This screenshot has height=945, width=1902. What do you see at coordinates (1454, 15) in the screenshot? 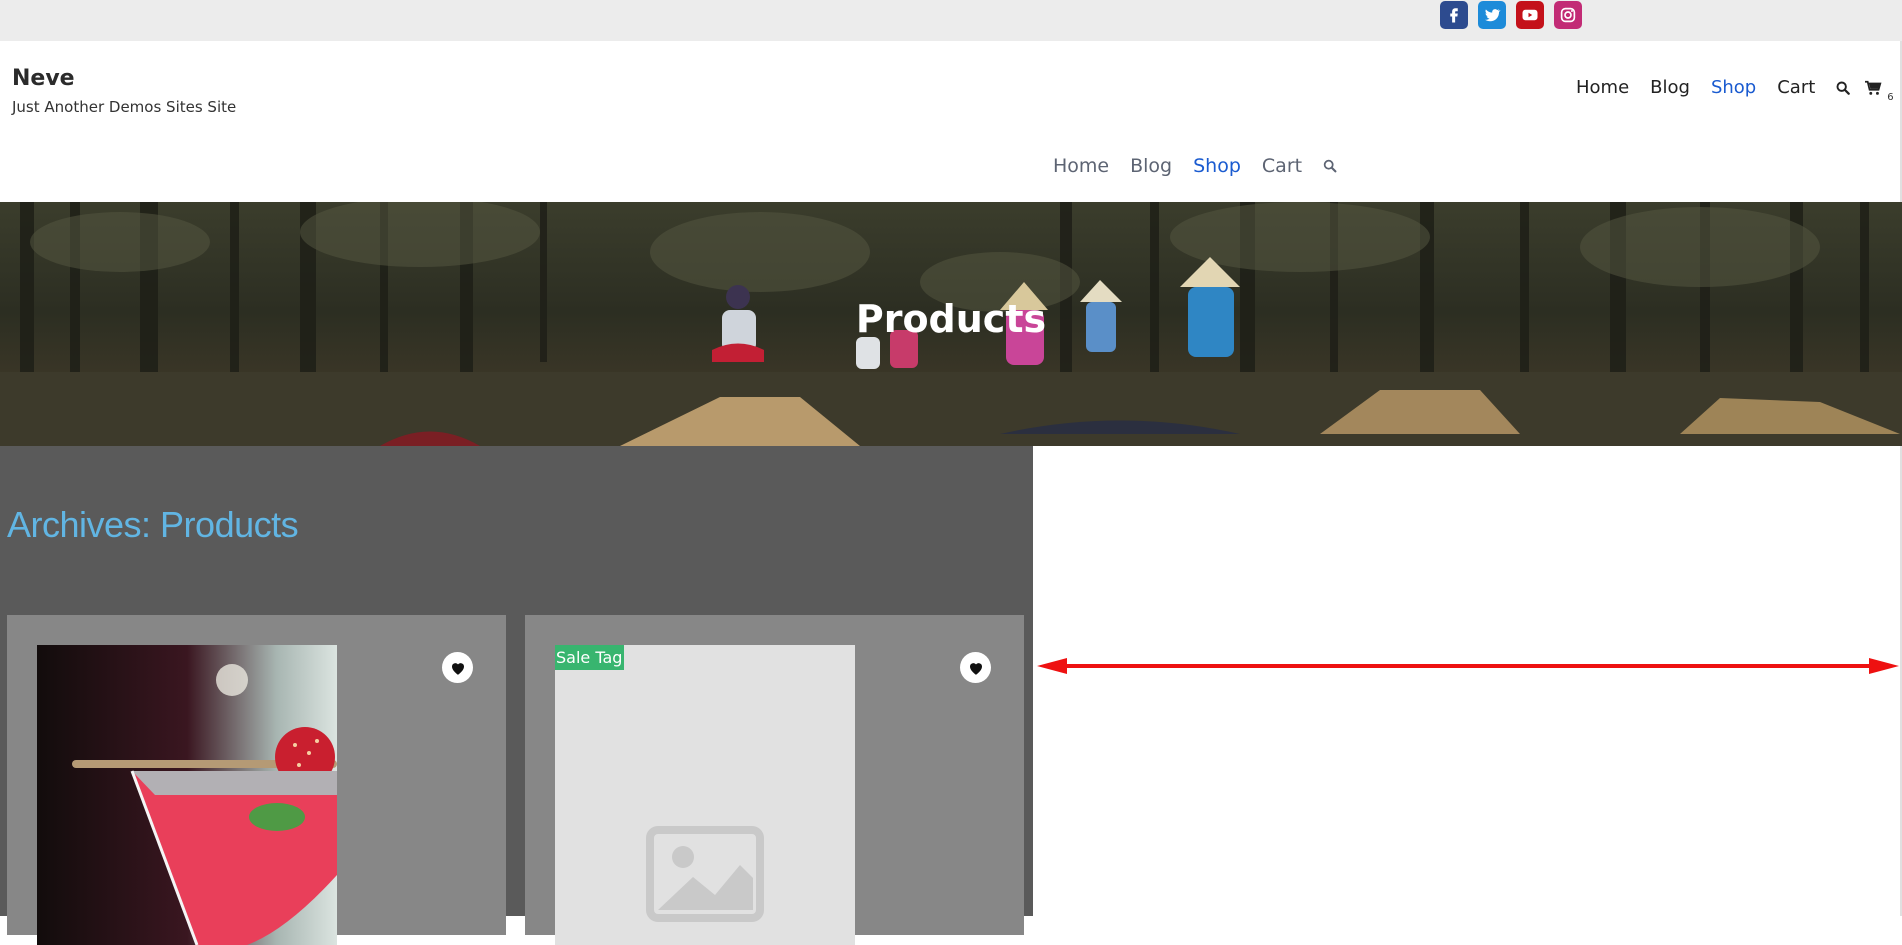
I see `facebook-icon` at bounding box center [1454, 15].